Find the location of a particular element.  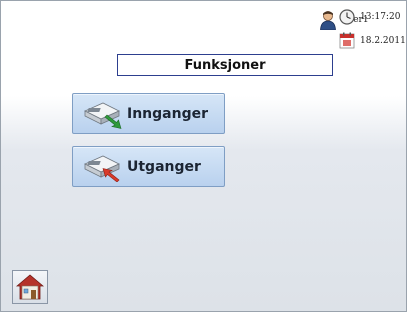

outputs-button-label: Utganger is located at coordinates (164, 166).